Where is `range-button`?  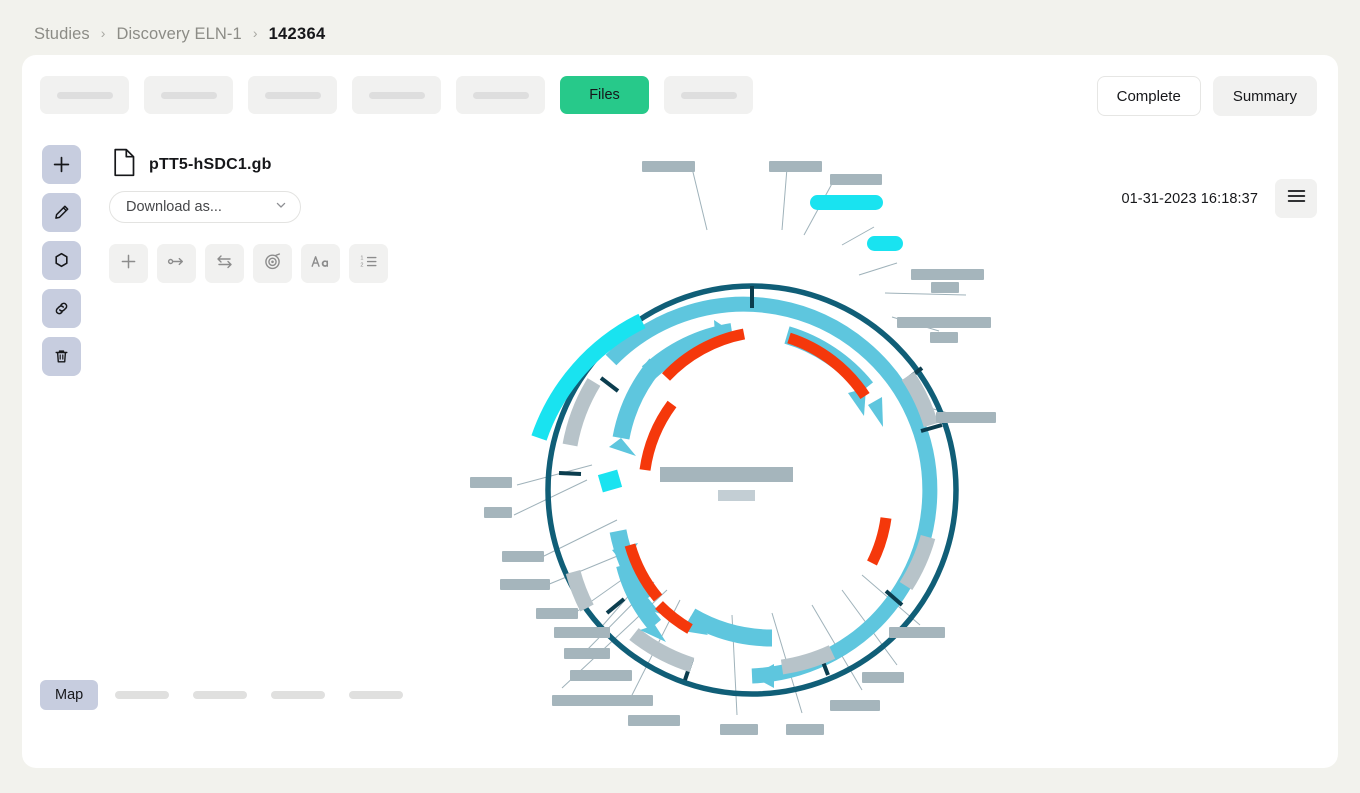
range-button is located at coordinates (176, 263).